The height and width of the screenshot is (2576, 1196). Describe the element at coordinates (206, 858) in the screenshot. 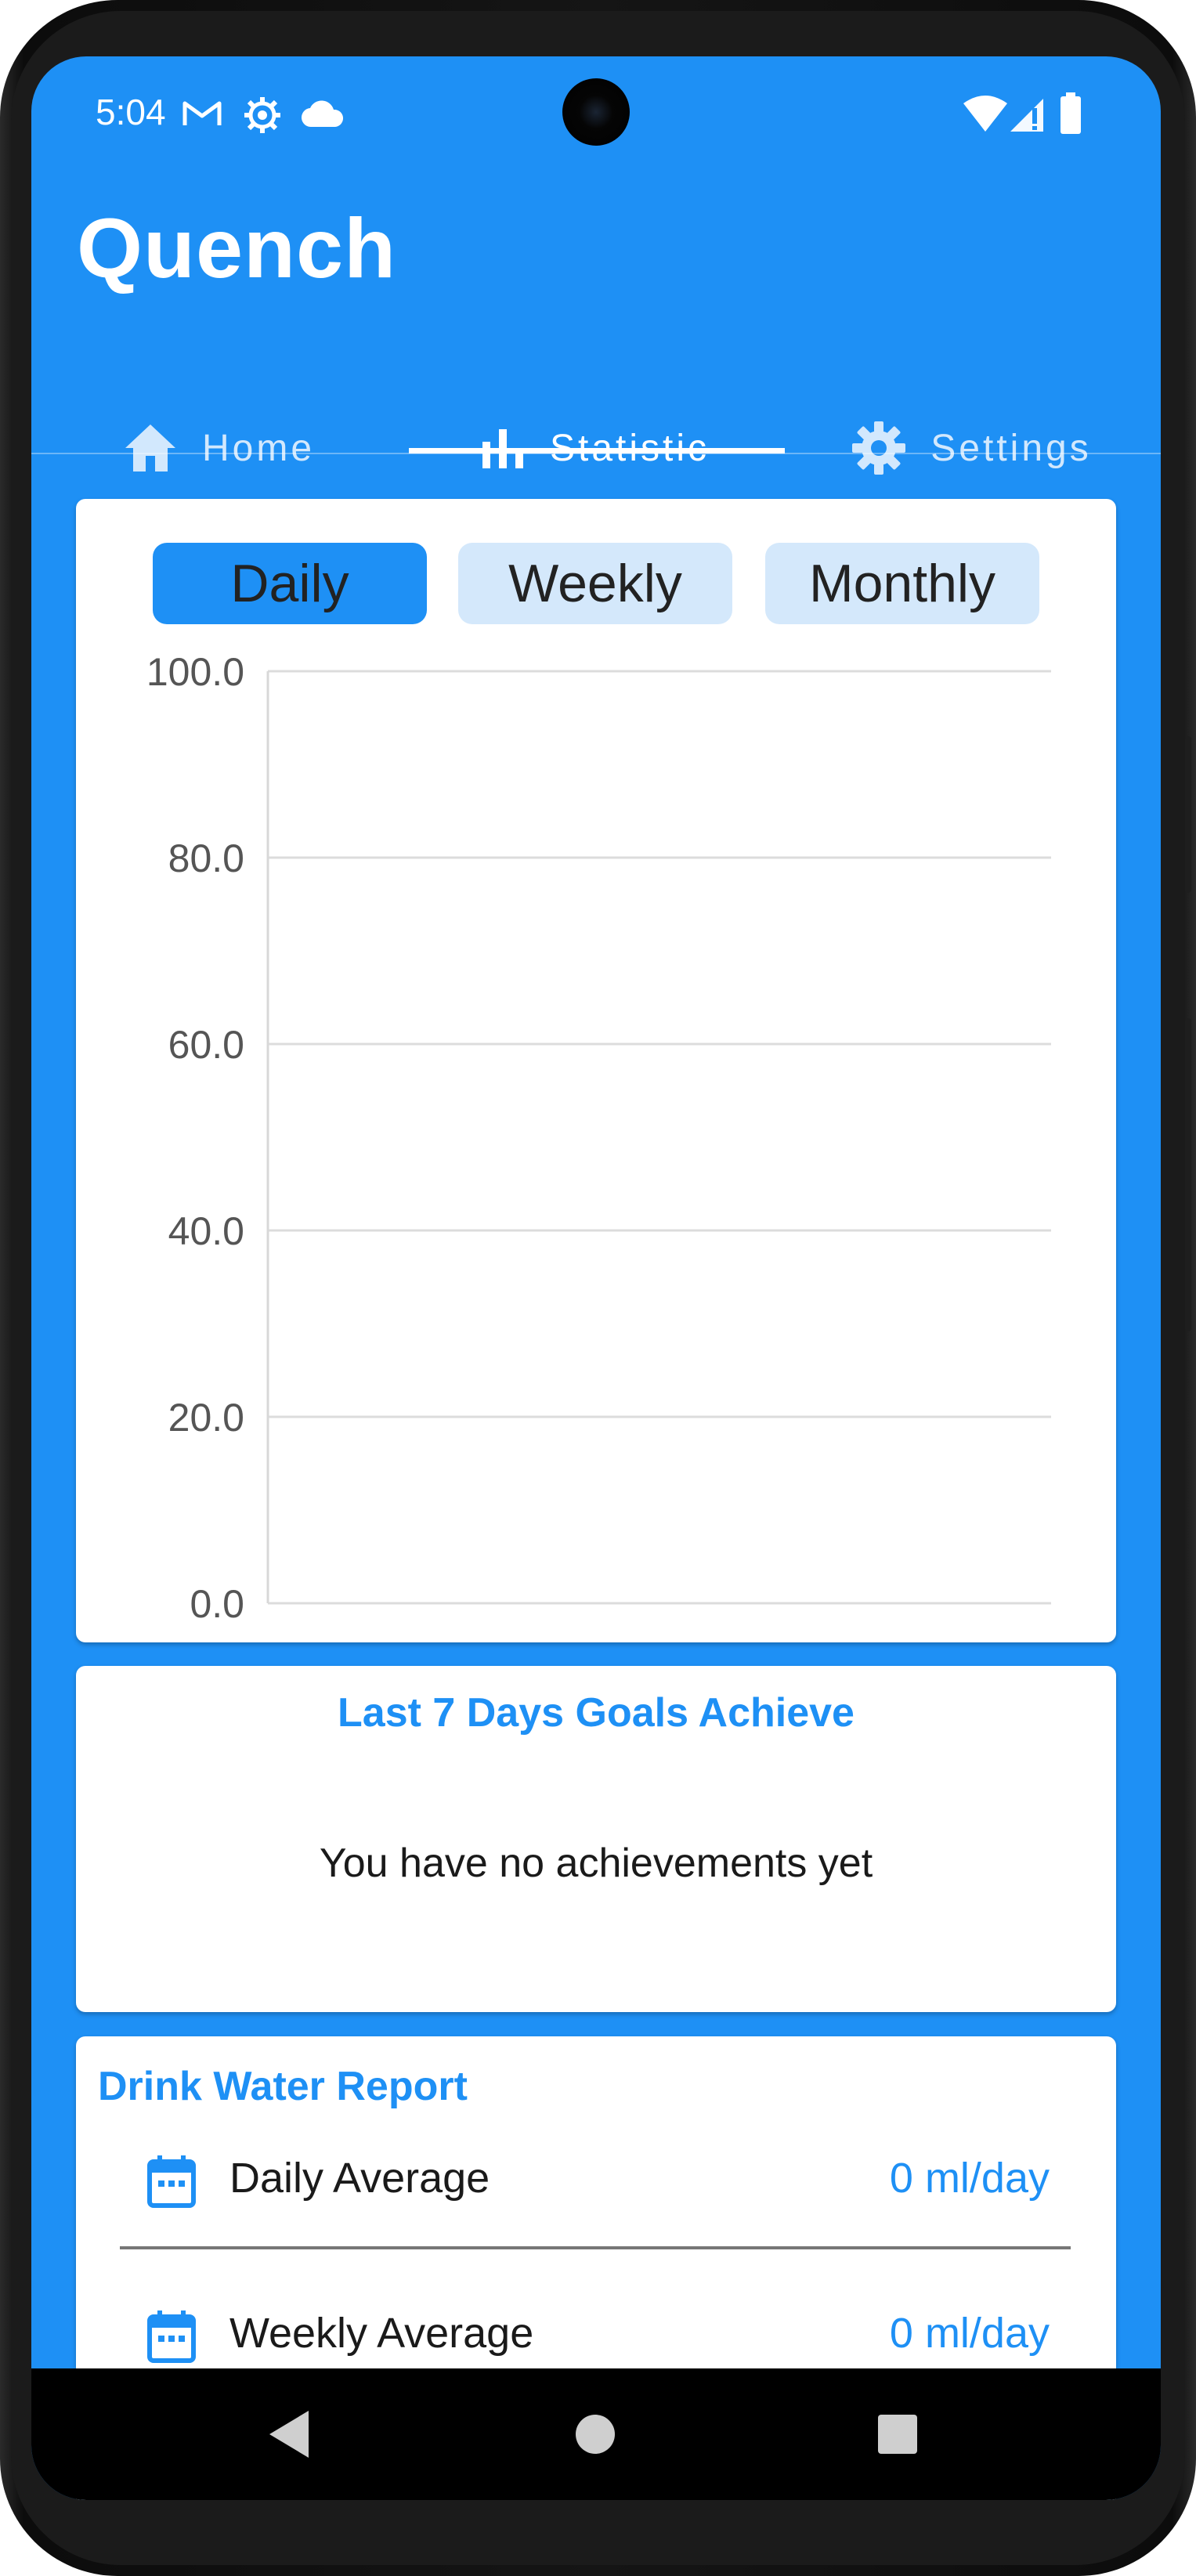

I see `y-tick-label: 80.0` at that location.